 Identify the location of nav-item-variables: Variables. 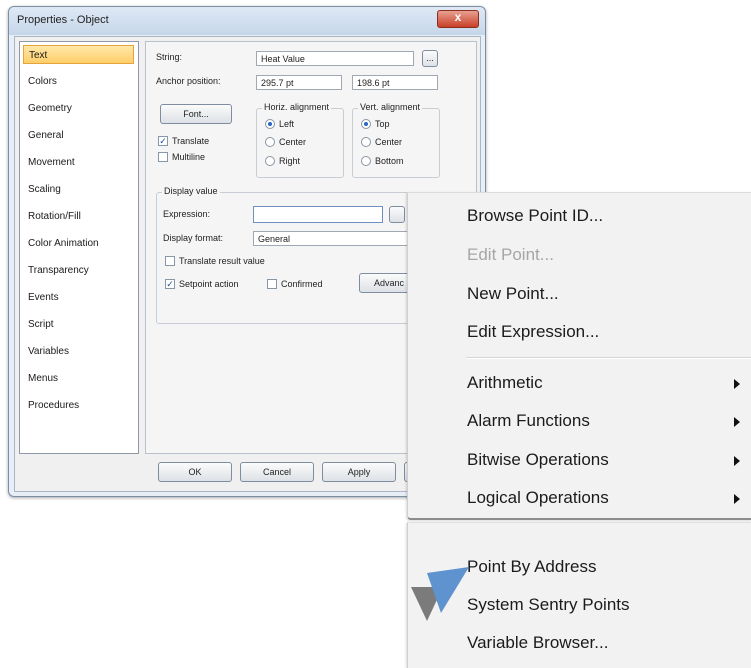
(78, 351).